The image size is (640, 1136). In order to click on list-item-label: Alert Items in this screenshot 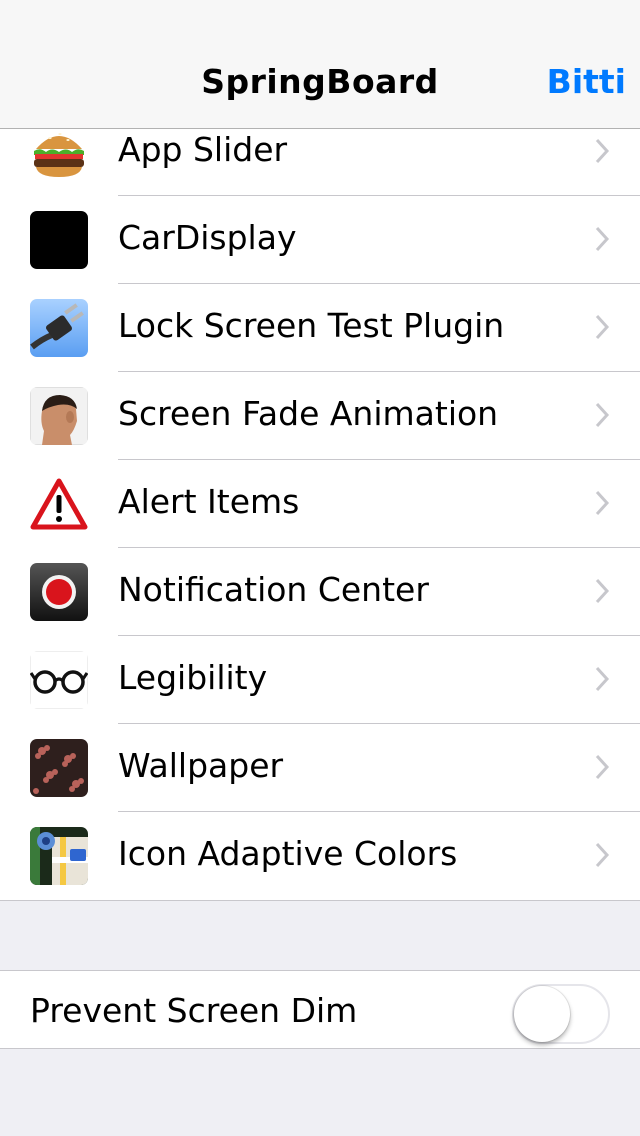, I will do `click(209, 501)`.